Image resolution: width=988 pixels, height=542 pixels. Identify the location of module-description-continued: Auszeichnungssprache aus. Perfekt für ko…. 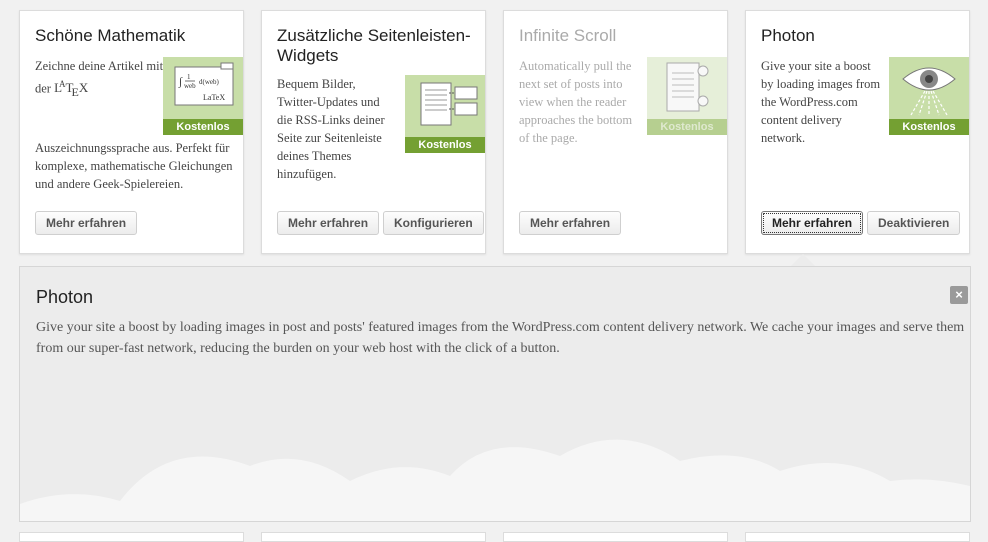
(134, 166).